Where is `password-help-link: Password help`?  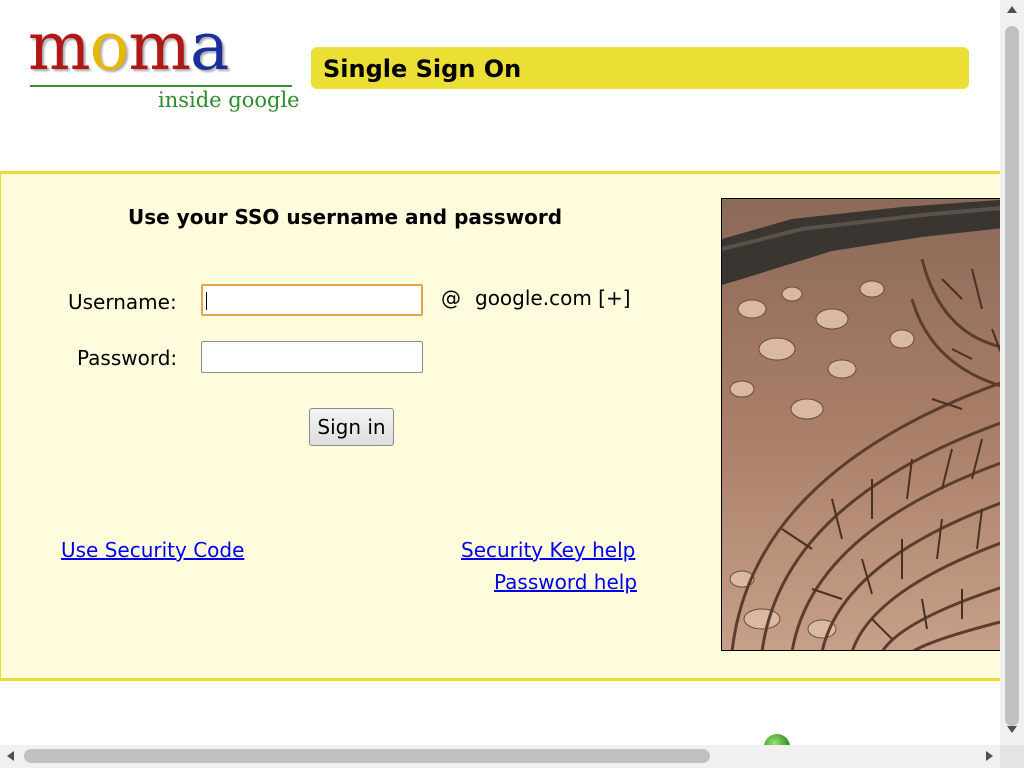 password-help-link: Password help is located at coordinates (565, 582).